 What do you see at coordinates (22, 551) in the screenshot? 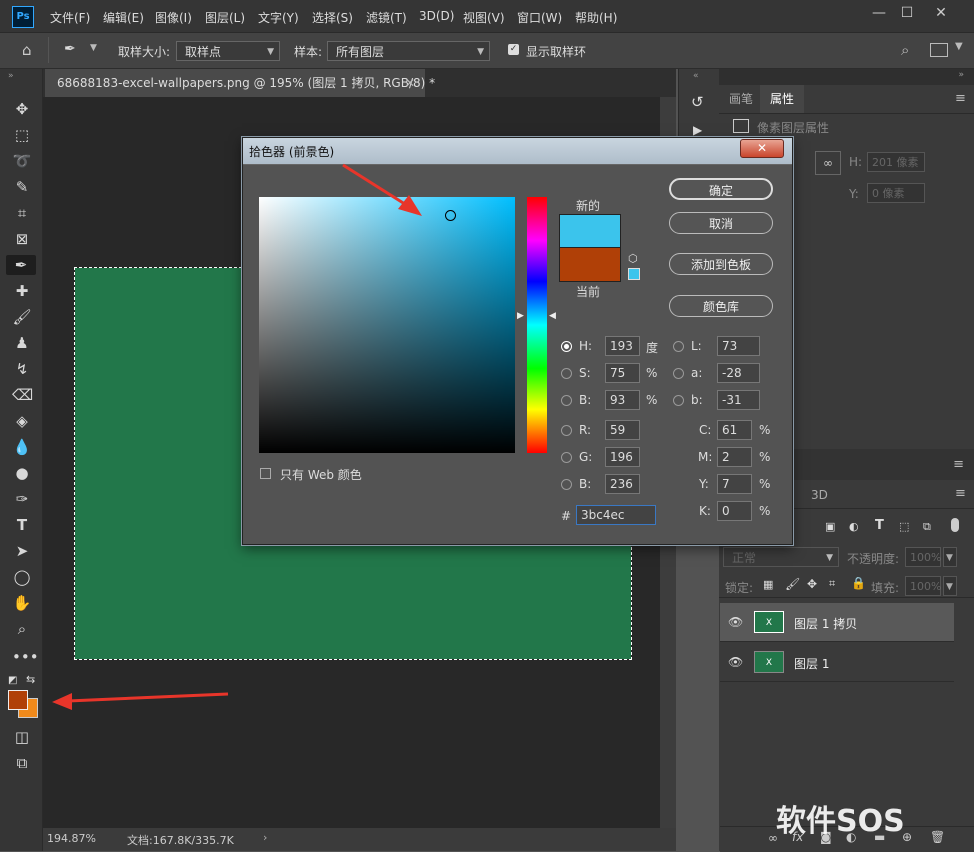
I see `path-select-icon: ➤` at bounding box center [22, 551].